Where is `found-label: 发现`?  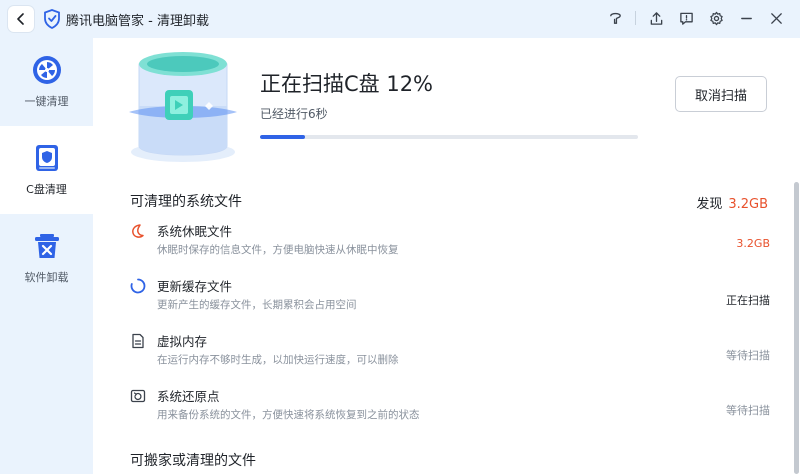
found-label: 发现 is located at coordinates (709, 204).